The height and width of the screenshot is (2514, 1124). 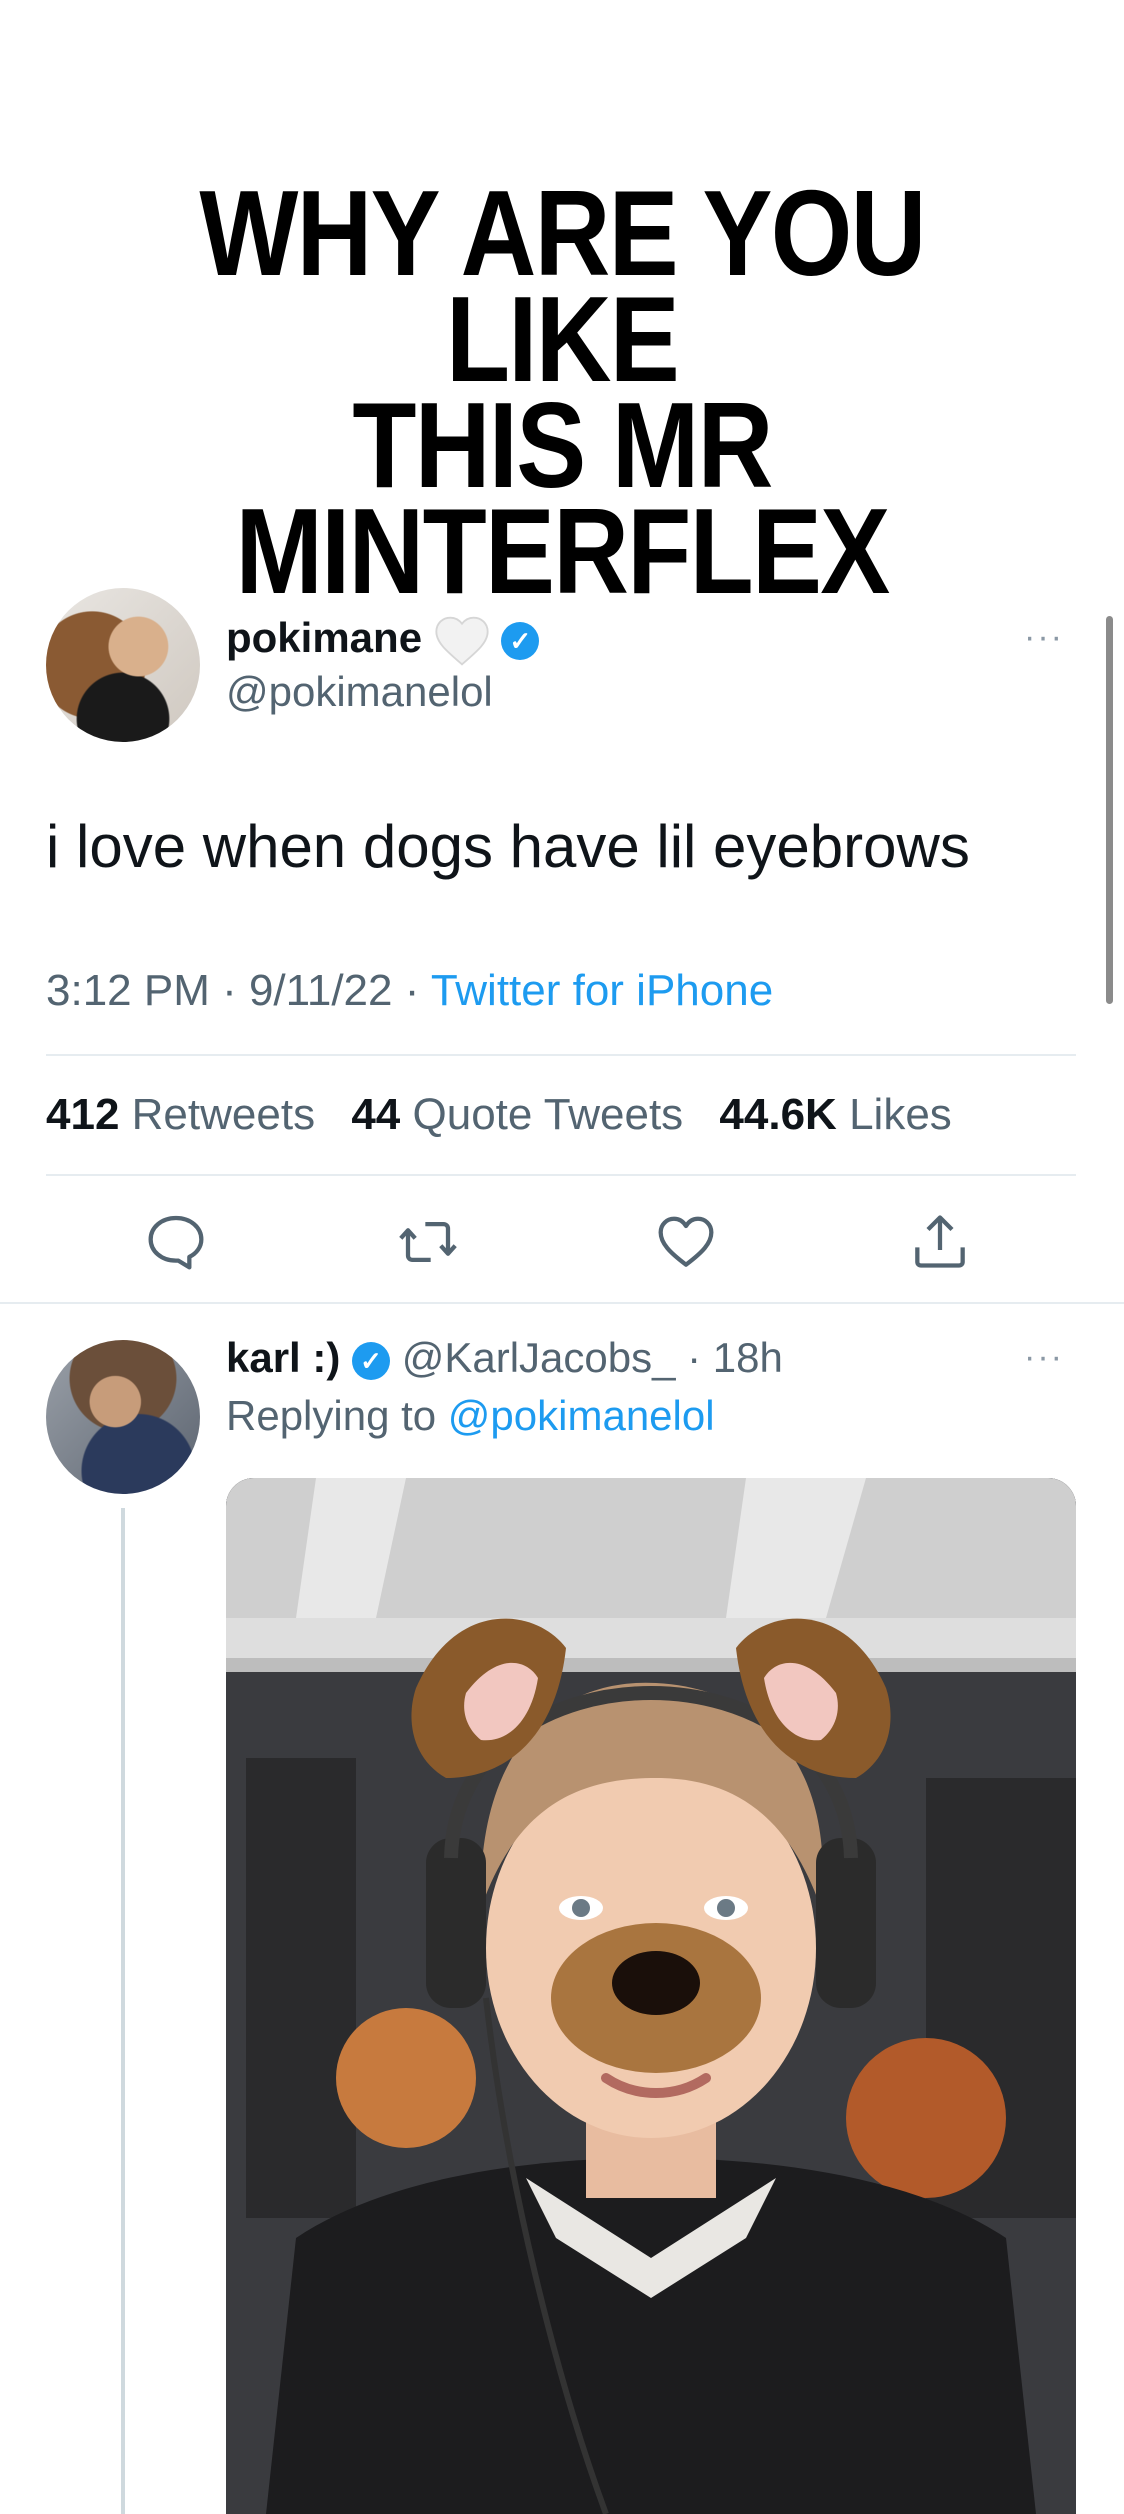 I want to click on author-name-row: pokimane ✓, so click(x=383, y=640).